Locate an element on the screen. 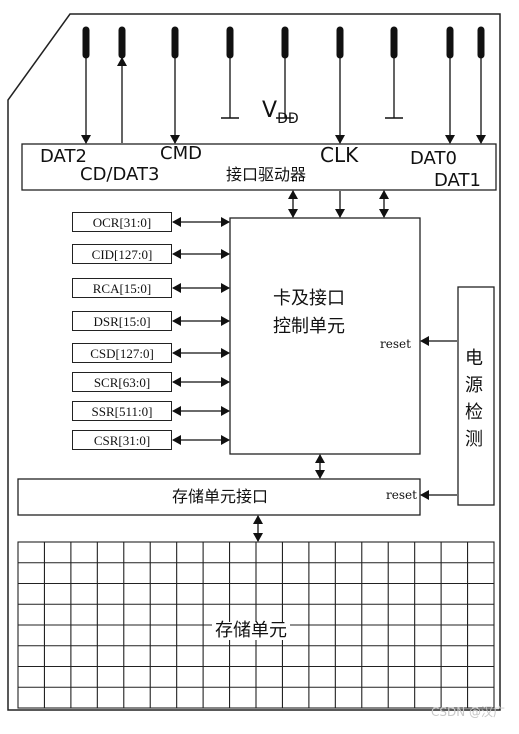 The height and width of the screenshot is (734, 519). power-detect-char-4: 测 is located at coordinates (474, 439).